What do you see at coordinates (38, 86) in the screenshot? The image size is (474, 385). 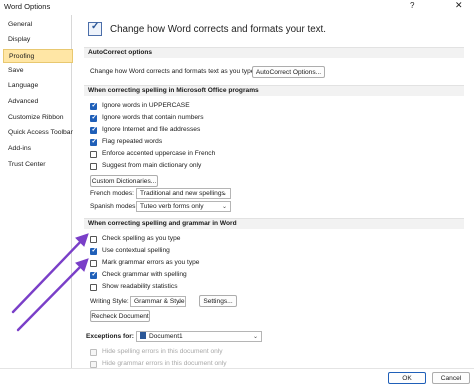 I see `sidebar-item-language: Language` at bounding box center [38, 86].